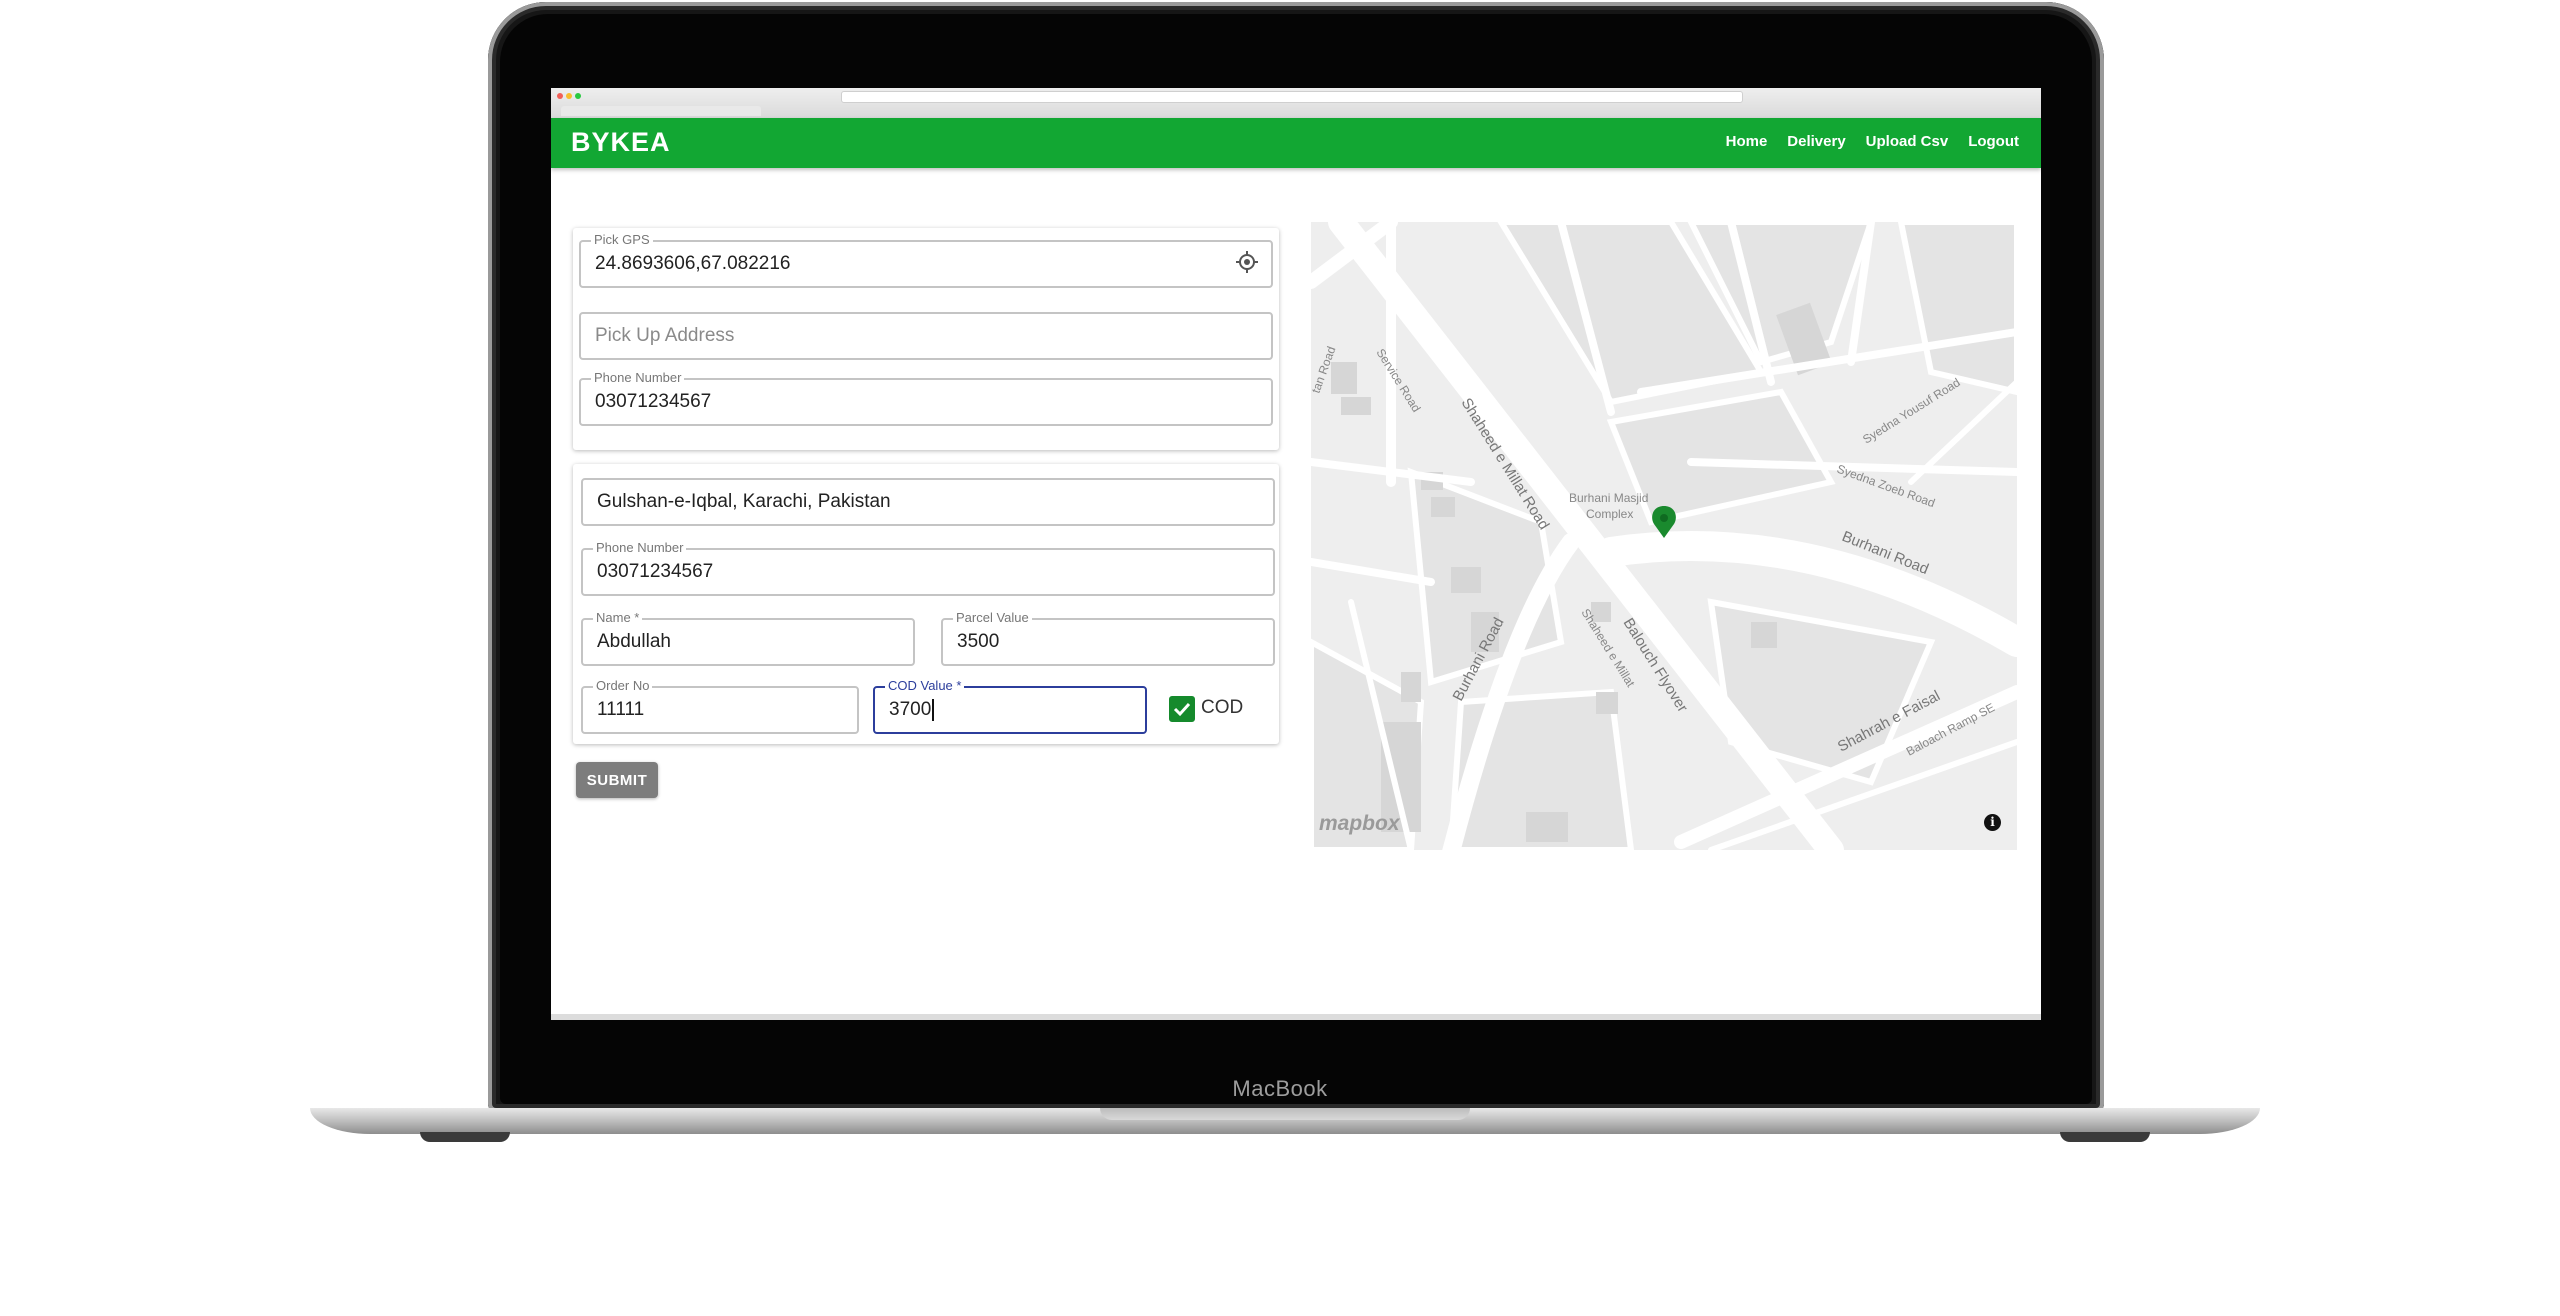 This screenshot has width=2560, height=1316. Describe the element at coordinates (1608, 498) in the screenshot. I see `map-label-burhani-masjid: Burhani Masjid` at that location.